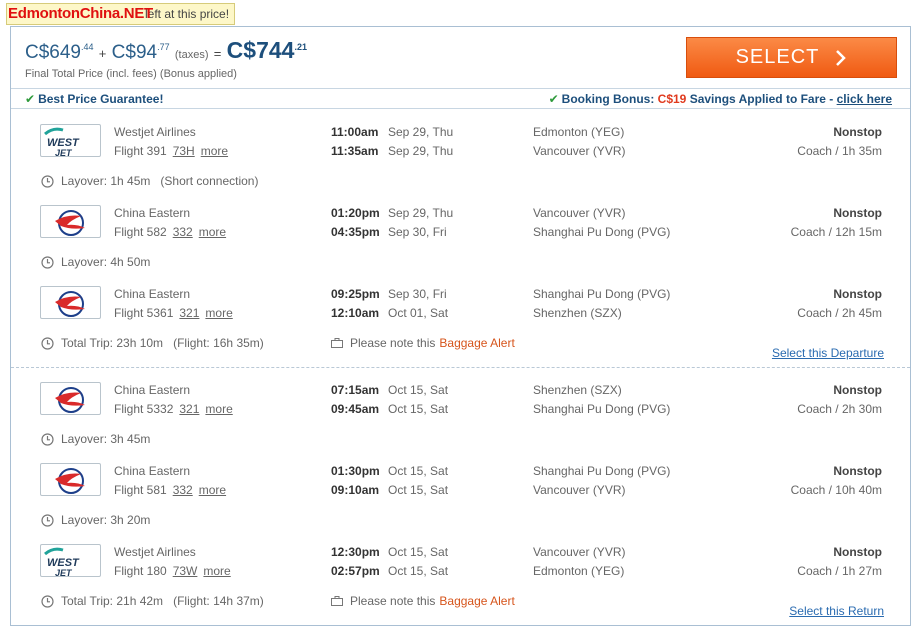 This screenshot has width=919, height=632. What do you see at coordinates (355, 232) in the screenshot?
I see `arrival-time: 04:35pm` at bounding box center [355, 232].